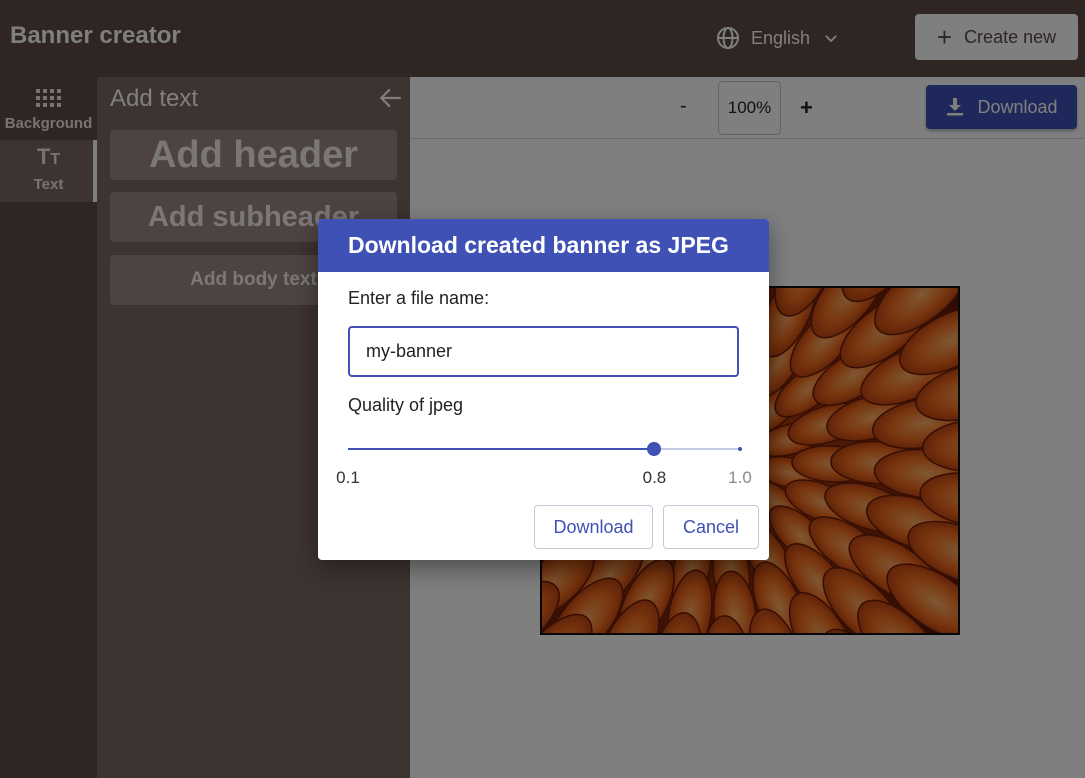  Describe the element at coordinates (501, 449) in the screenshot. I see `slider-fill` at that location.